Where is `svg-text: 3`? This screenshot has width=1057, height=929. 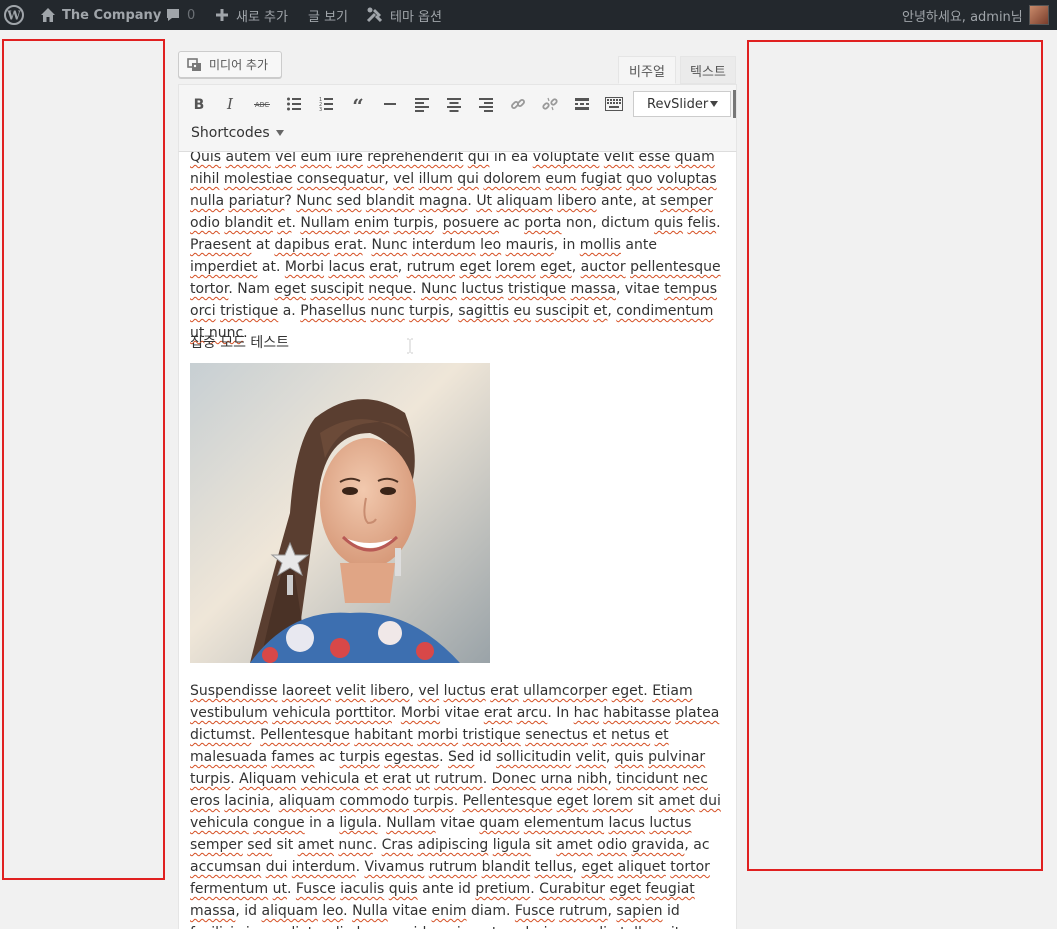 svg-text: 3 is located at coordinates (320, 109).